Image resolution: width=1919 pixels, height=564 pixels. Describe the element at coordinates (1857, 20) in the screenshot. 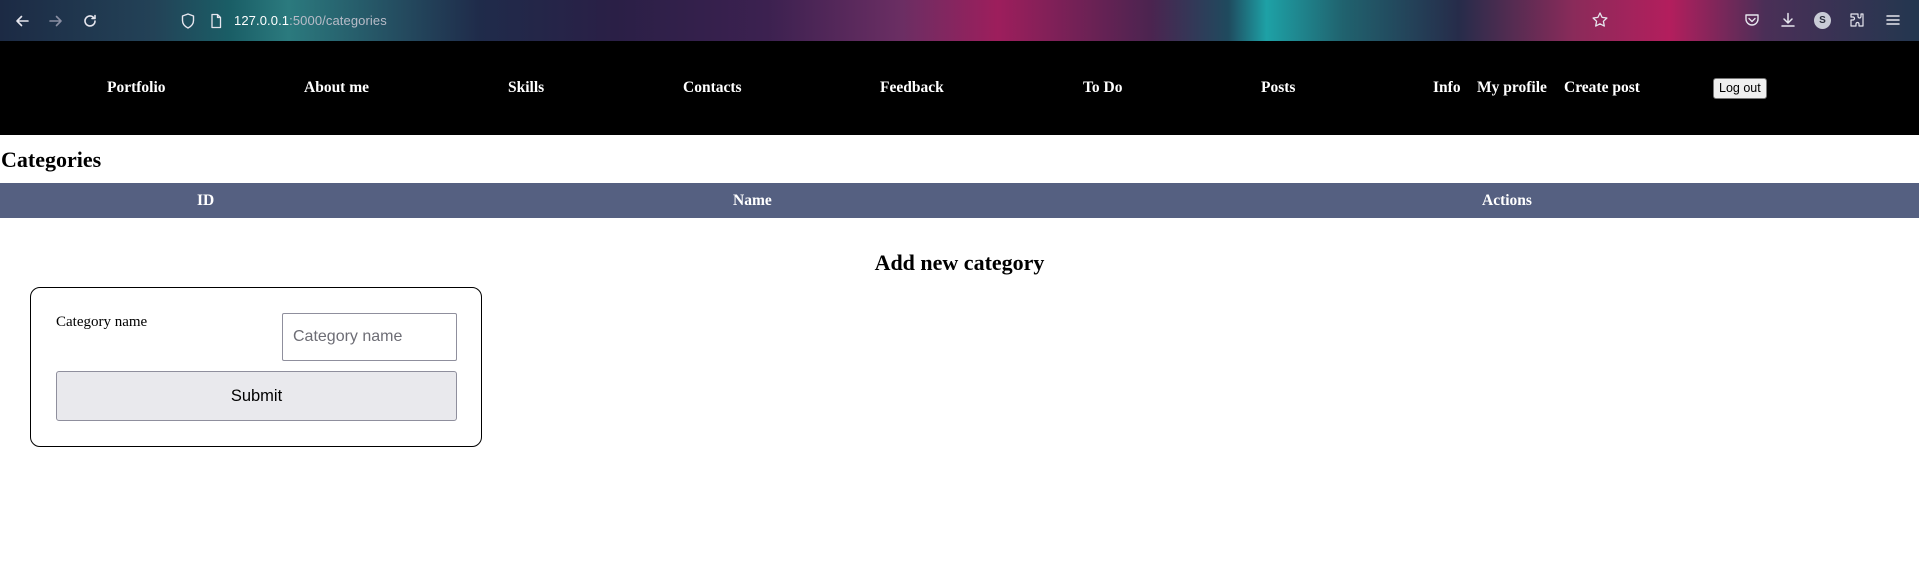

I see `extensions-icon` at that location.